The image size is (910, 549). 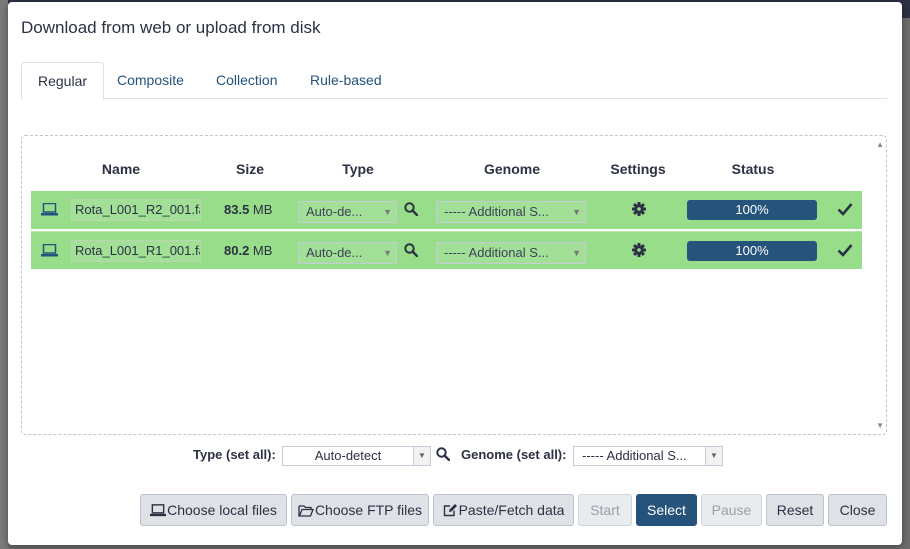 What do you see at coordinates (605, 510) in the screenshot?
I see `start-button: Start` at bounding box center [605, 510].